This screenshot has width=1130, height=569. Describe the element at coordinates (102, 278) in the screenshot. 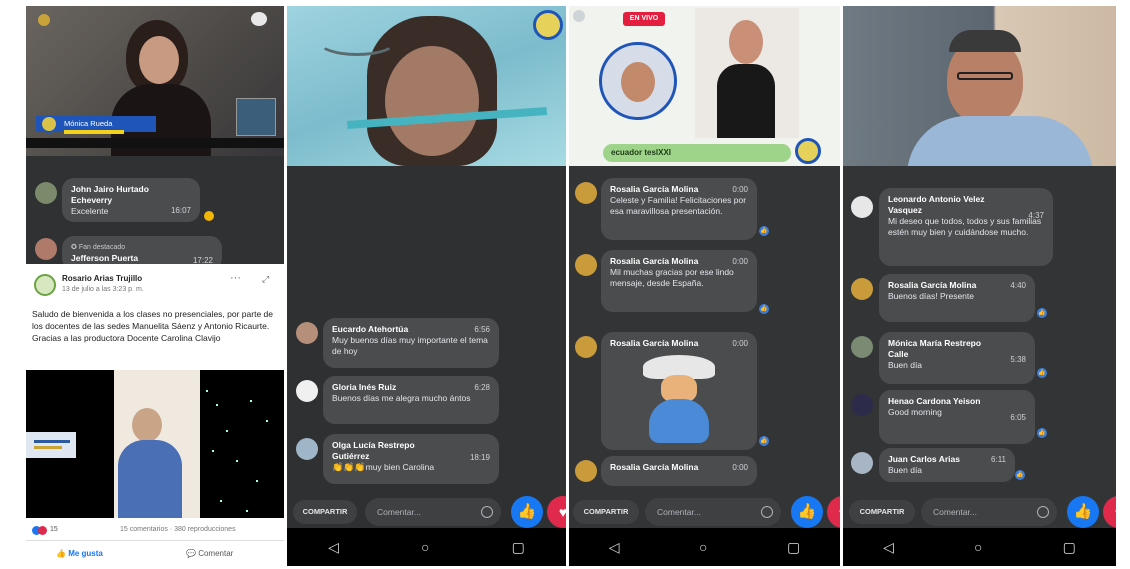

I see `page-name: Rosario Arias Trujillo` at that location.